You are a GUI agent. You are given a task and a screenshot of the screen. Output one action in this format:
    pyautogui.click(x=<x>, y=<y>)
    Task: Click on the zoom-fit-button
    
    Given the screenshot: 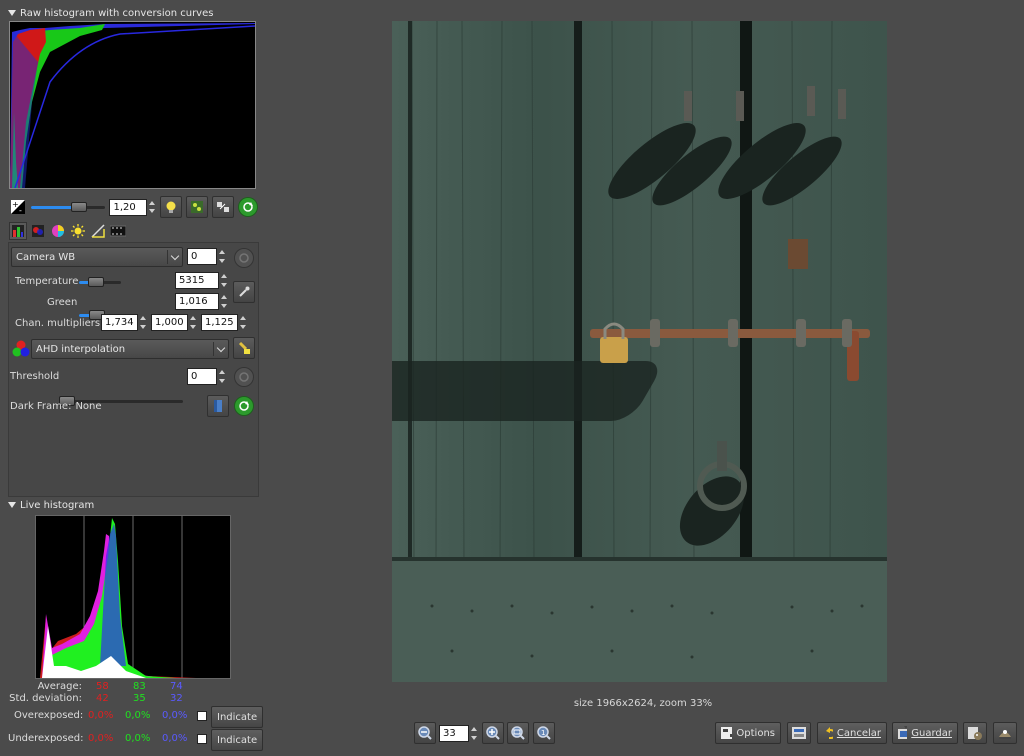 What is the action you would take?
    pyautogui.click(x=518, y=733)
    